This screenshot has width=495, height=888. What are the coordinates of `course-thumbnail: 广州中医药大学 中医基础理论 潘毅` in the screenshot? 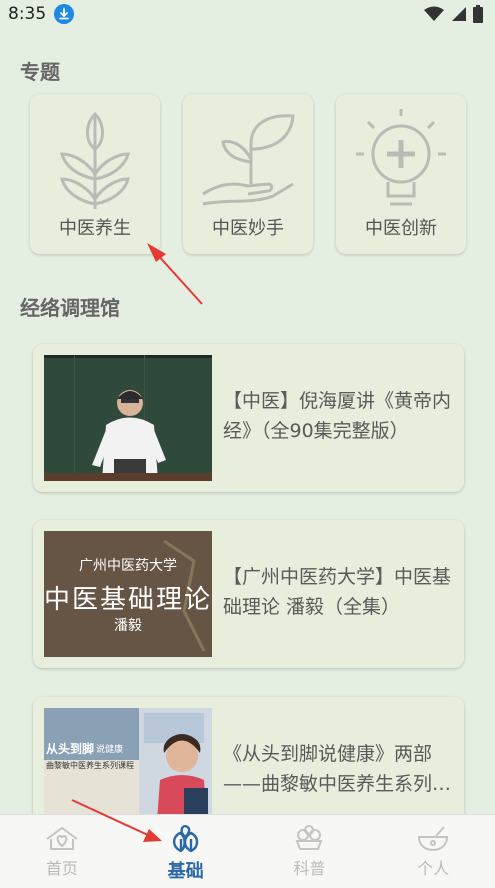 It's located at (128, 594).